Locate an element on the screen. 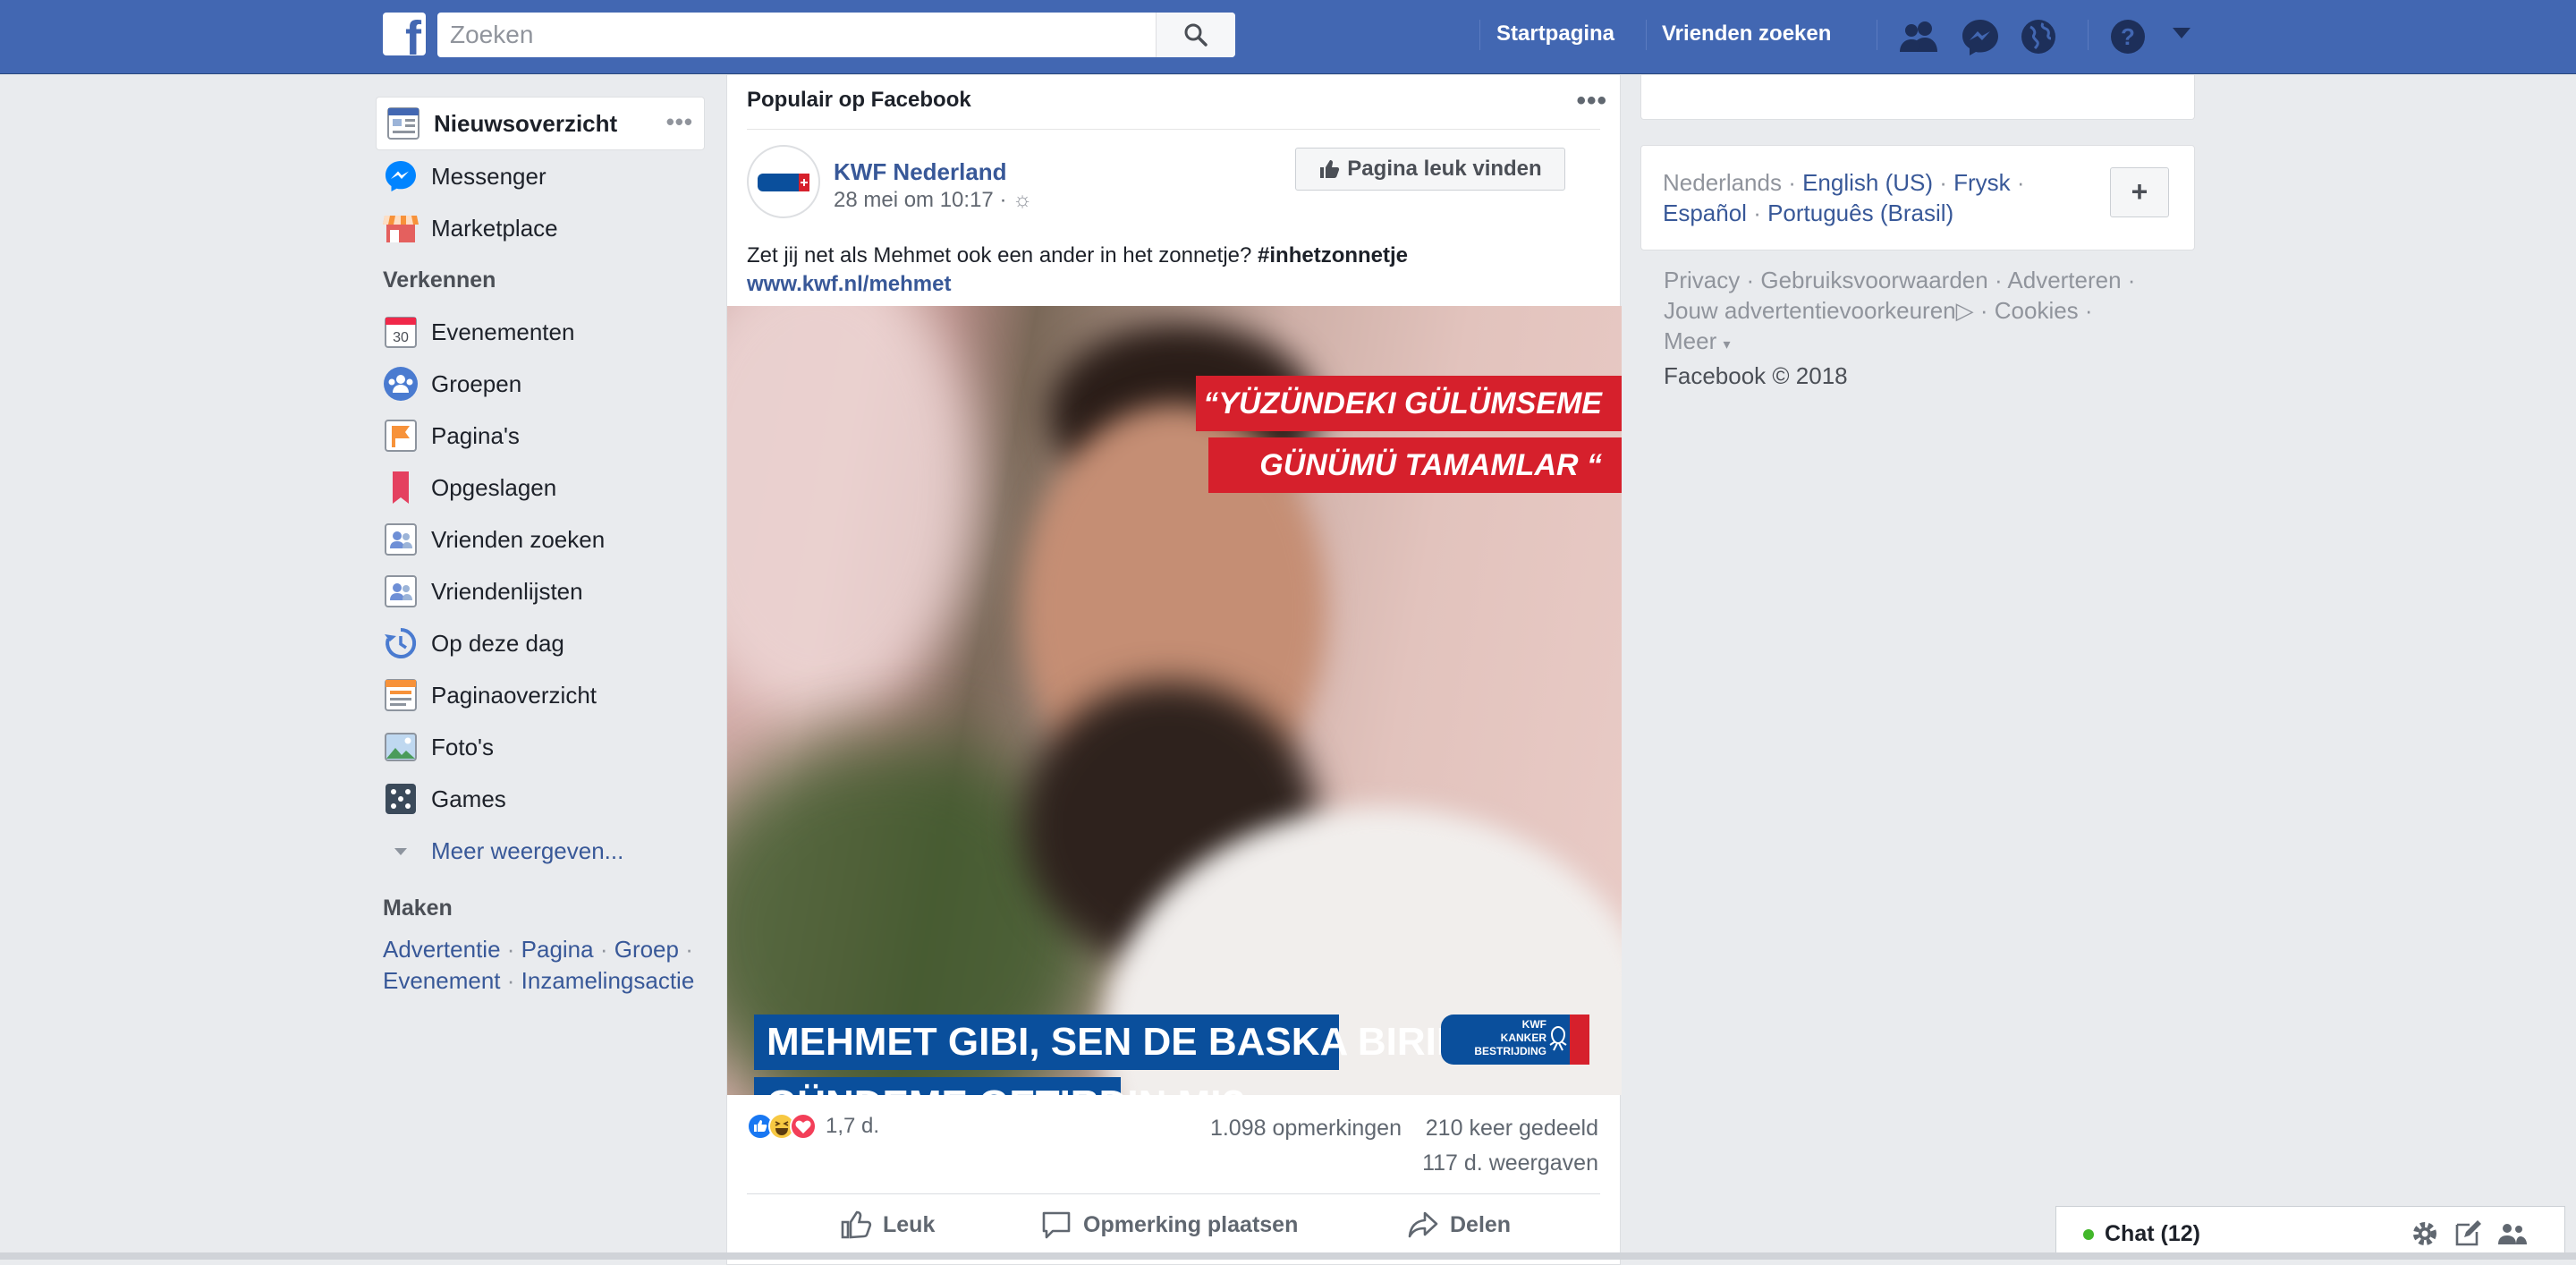  sidebar-item-label: Messenger is located at coordinates (489, 176).